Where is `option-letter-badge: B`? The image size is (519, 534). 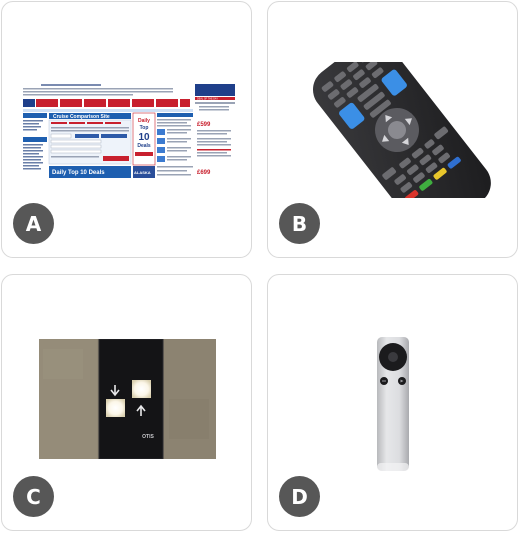 option-letter-badge: B is located at coordinates (299, 223).